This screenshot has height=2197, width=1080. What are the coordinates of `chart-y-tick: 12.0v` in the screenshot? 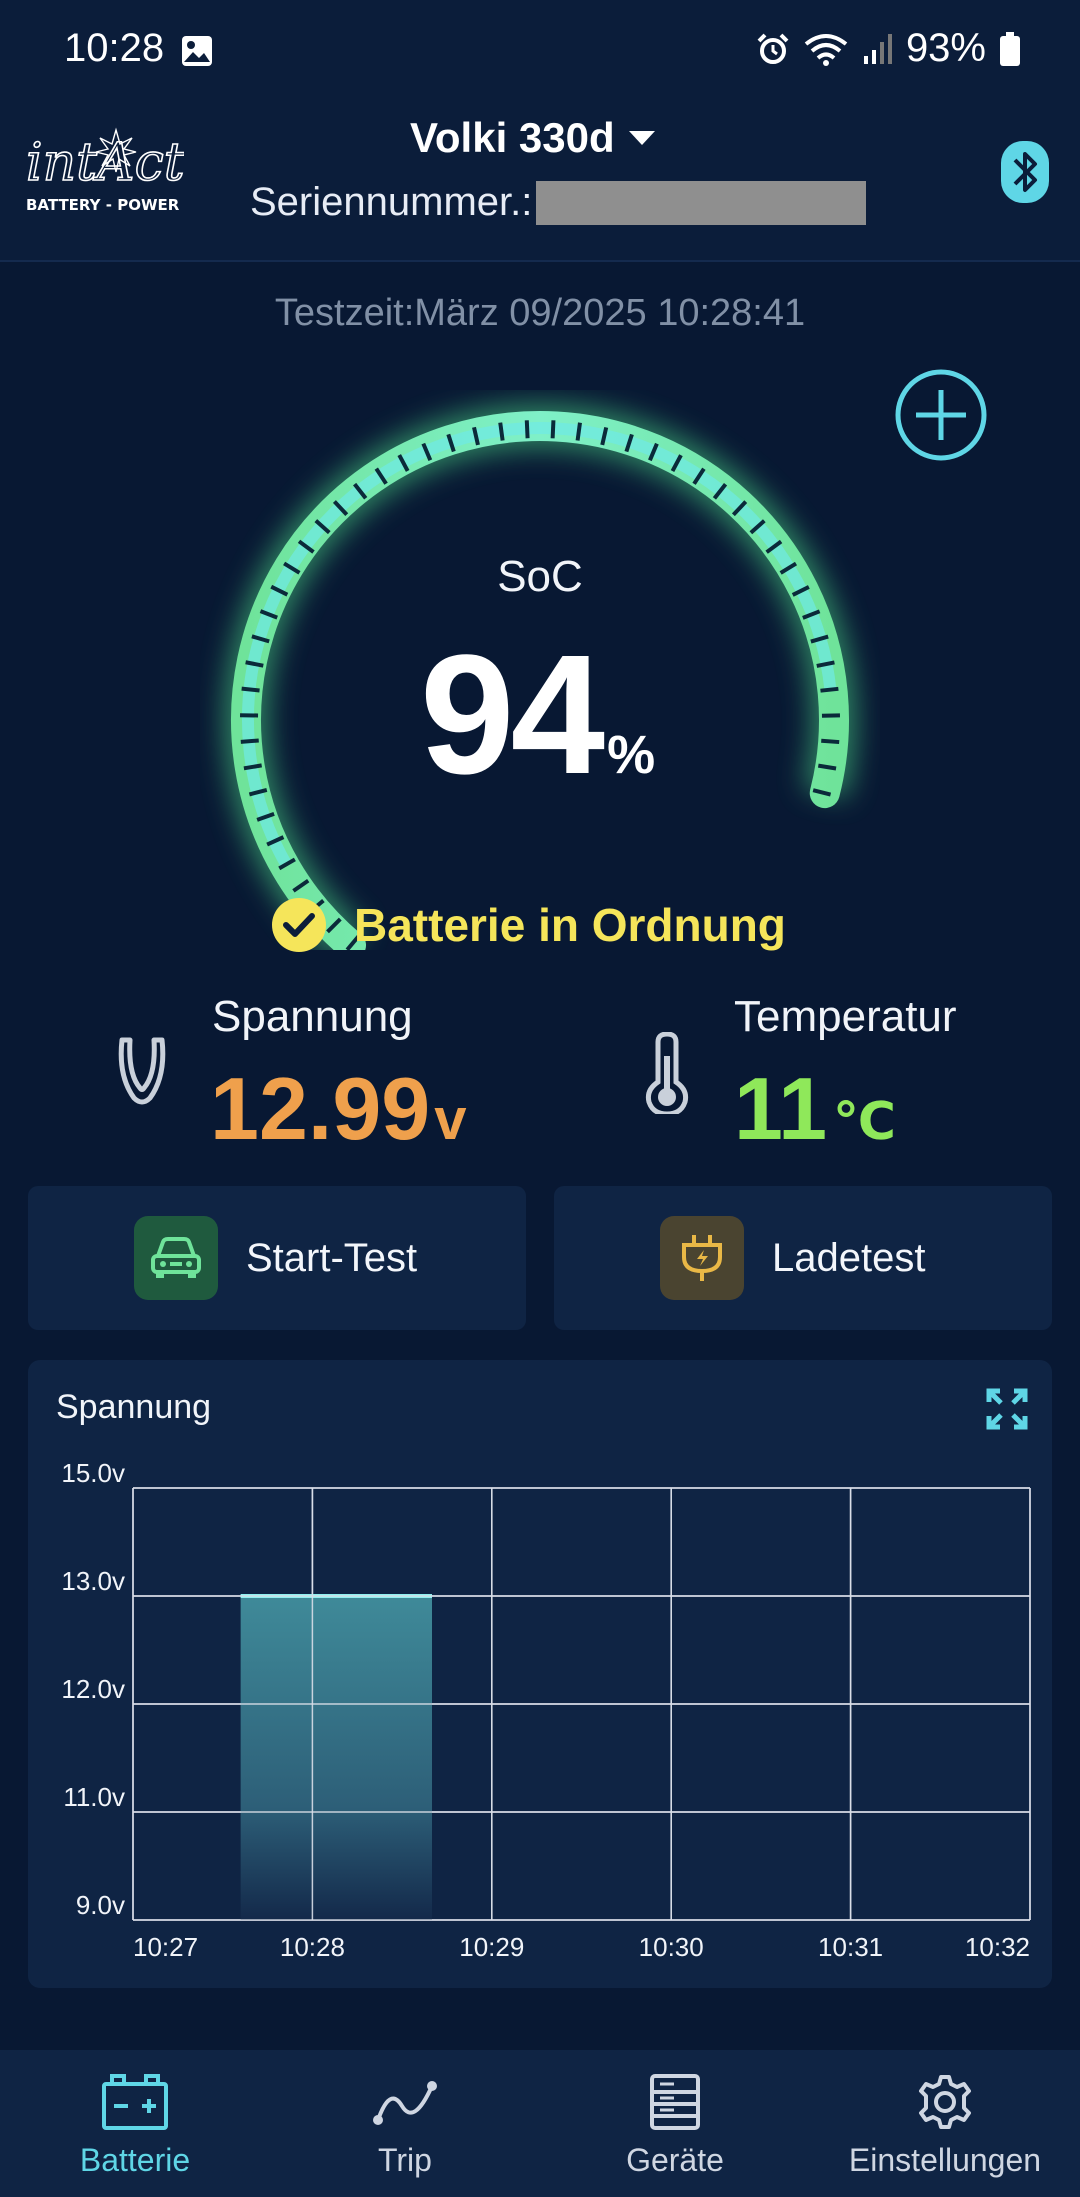 It's located at (93, 1689).